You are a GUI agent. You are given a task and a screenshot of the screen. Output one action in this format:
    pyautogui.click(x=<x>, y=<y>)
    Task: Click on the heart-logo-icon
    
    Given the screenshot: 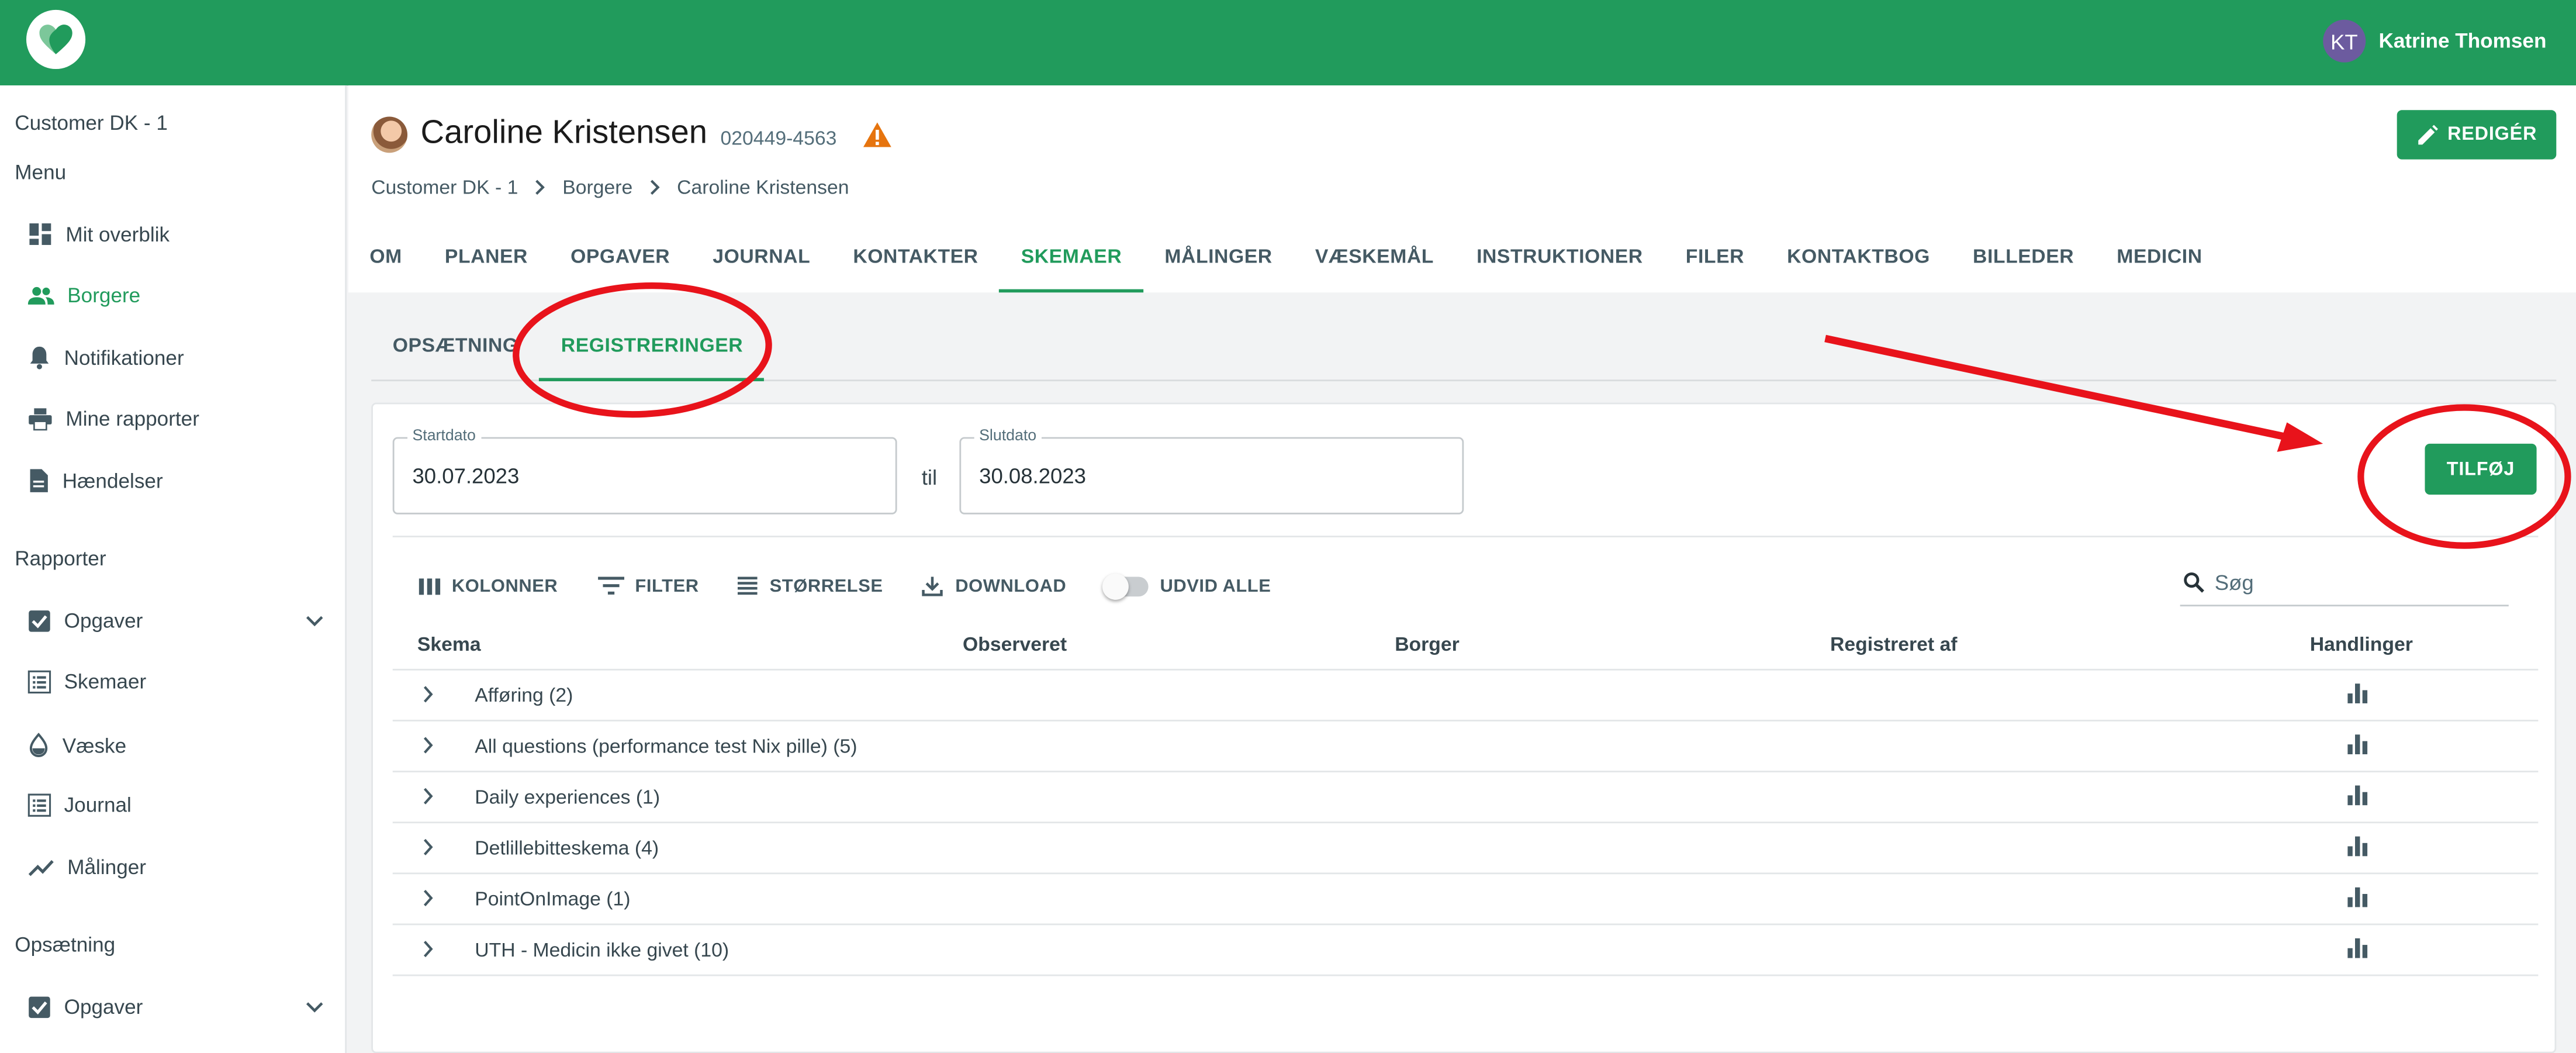 What is the action you would take?
    pyautogui.click(x=55, y=39)
    